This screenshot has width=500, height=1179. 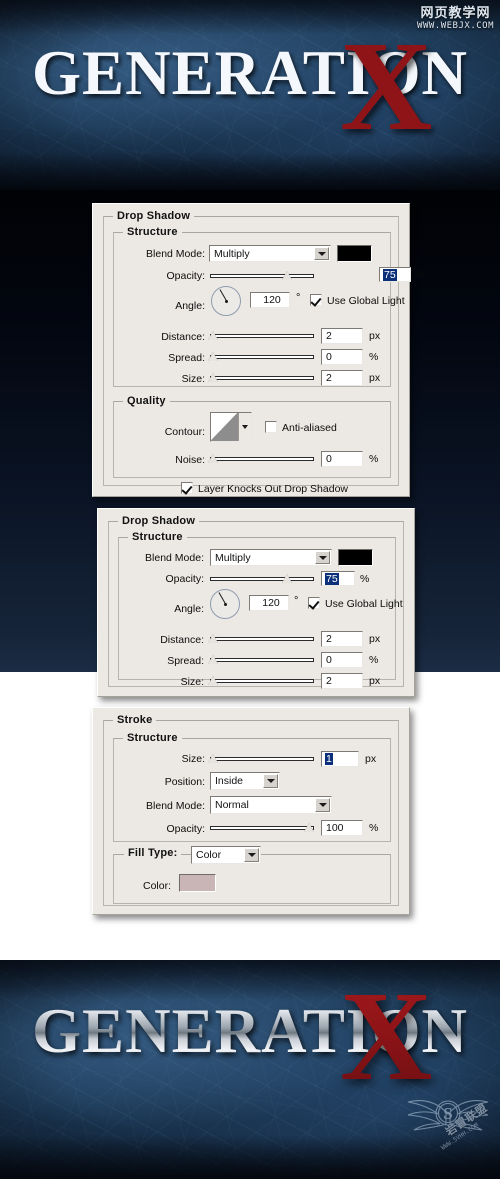 What do you see at coordinates (183, 337) in the screenshot?
I see `label-distance: Distance:` at bounding box center [183, 337].